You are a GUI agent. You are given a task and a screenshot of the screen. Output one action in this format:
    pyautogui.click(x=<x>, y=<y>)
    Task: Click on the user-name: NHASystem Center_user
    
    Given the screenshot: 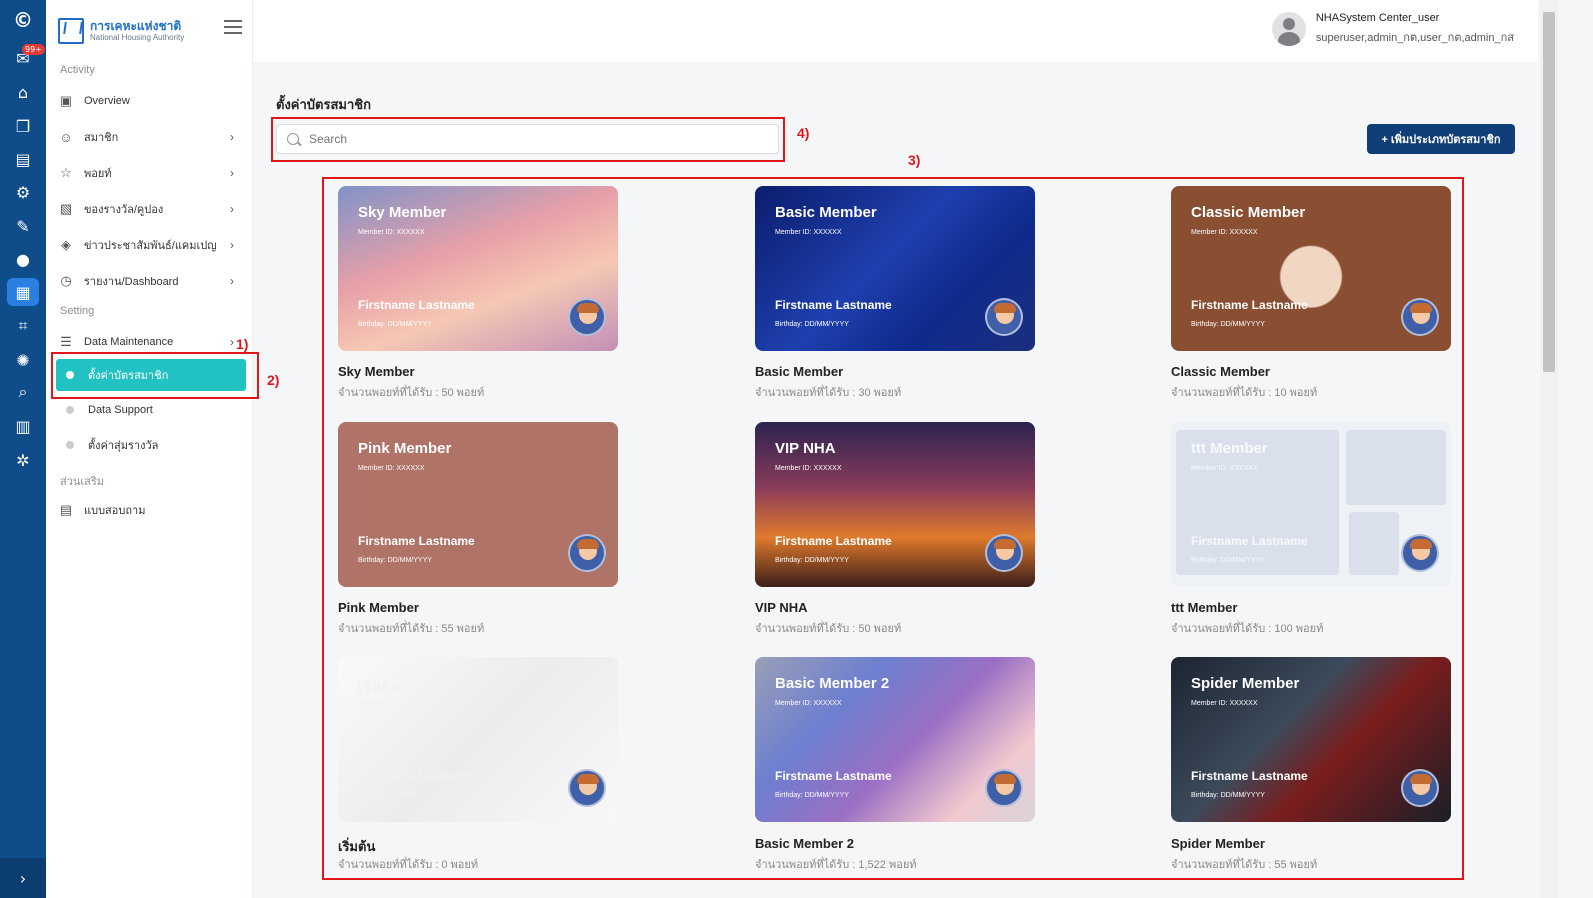 What is the action you would take?
    pyautogui.click(x=1377, y=18)
    